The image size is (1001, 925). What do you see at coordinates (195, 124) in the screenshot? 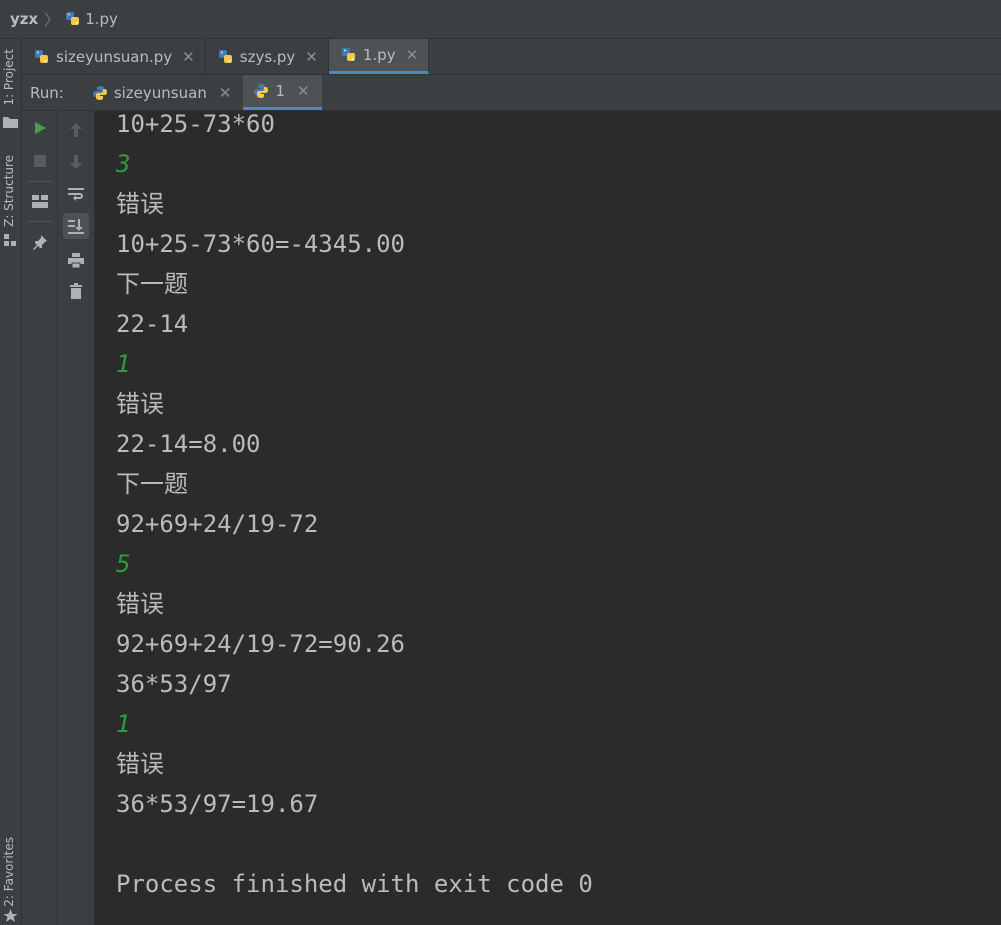
I see `console-line: 10+25-73*60` at bounding box center [195, 124].